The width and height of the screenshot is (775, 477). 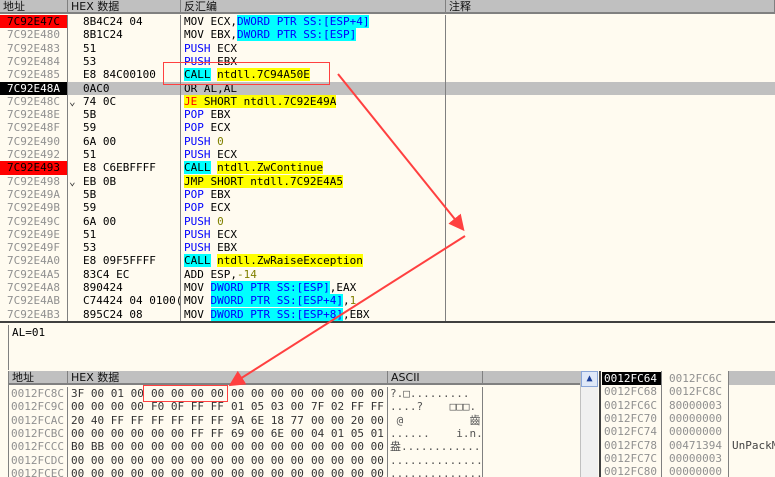 I want to click on disasm-address: 7C92E4A5, so click(x=33, y=274).